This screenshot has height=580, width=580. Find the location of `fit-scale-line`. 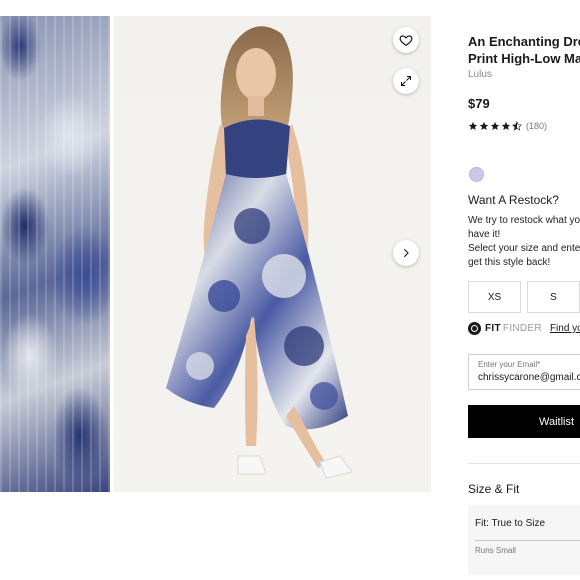

fit-scale-line is located at coordinates (527, 540).